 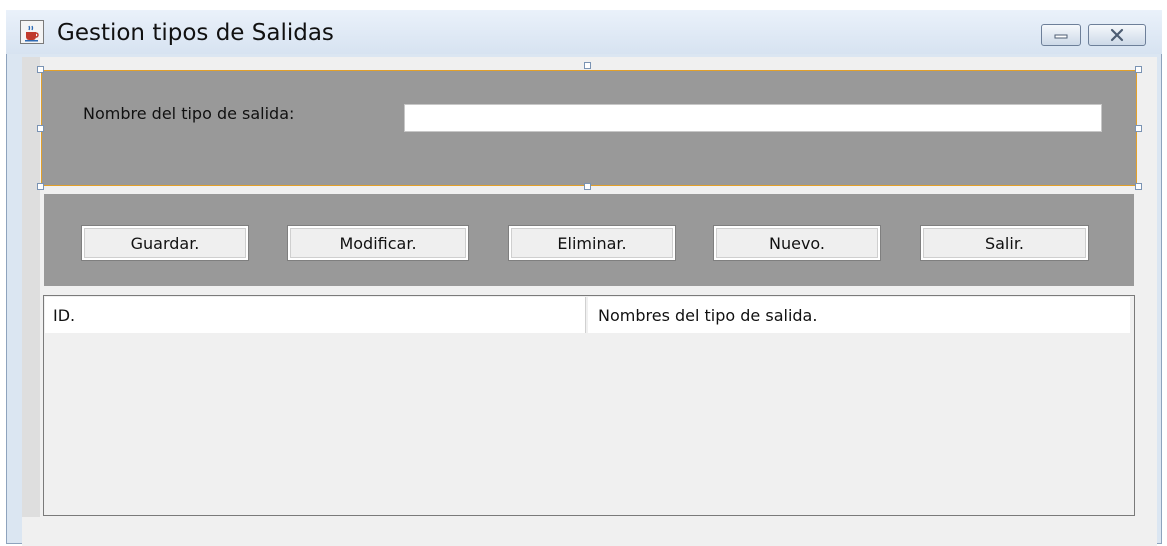 I want to click on exit-button: Salir., so click(x=1004, y=243).